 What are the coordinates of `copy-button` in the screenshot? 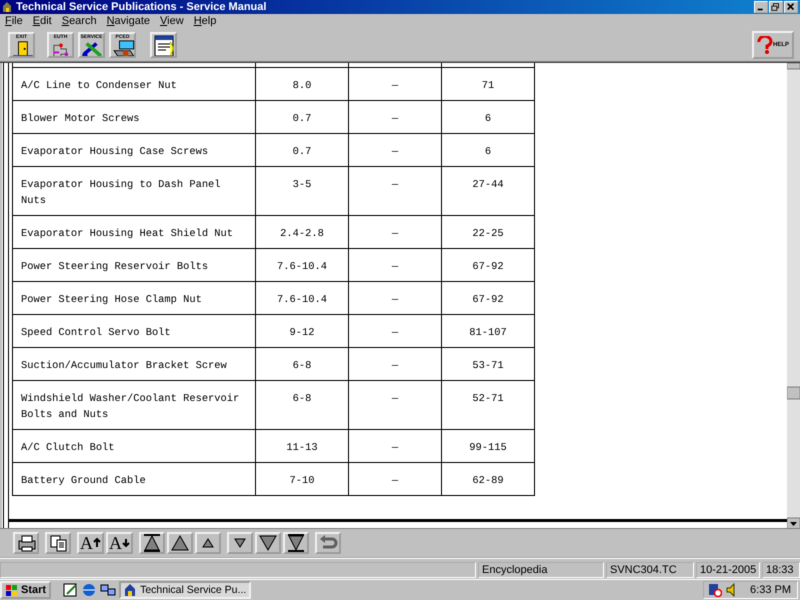 It's located at (58, 543).